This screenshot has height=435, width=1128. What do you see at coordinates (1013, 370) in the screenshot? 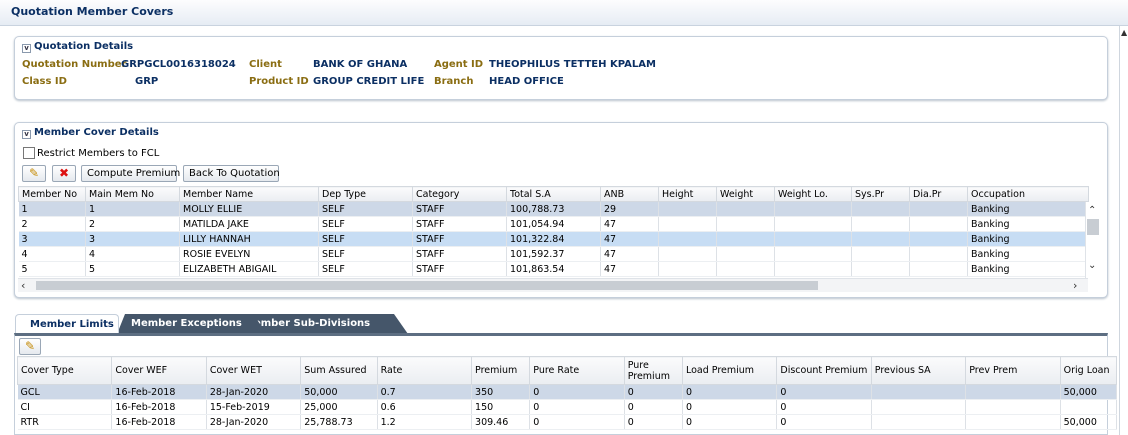
I see `limits-col-header: Prev Prem` at bounding box center [1013, 370].